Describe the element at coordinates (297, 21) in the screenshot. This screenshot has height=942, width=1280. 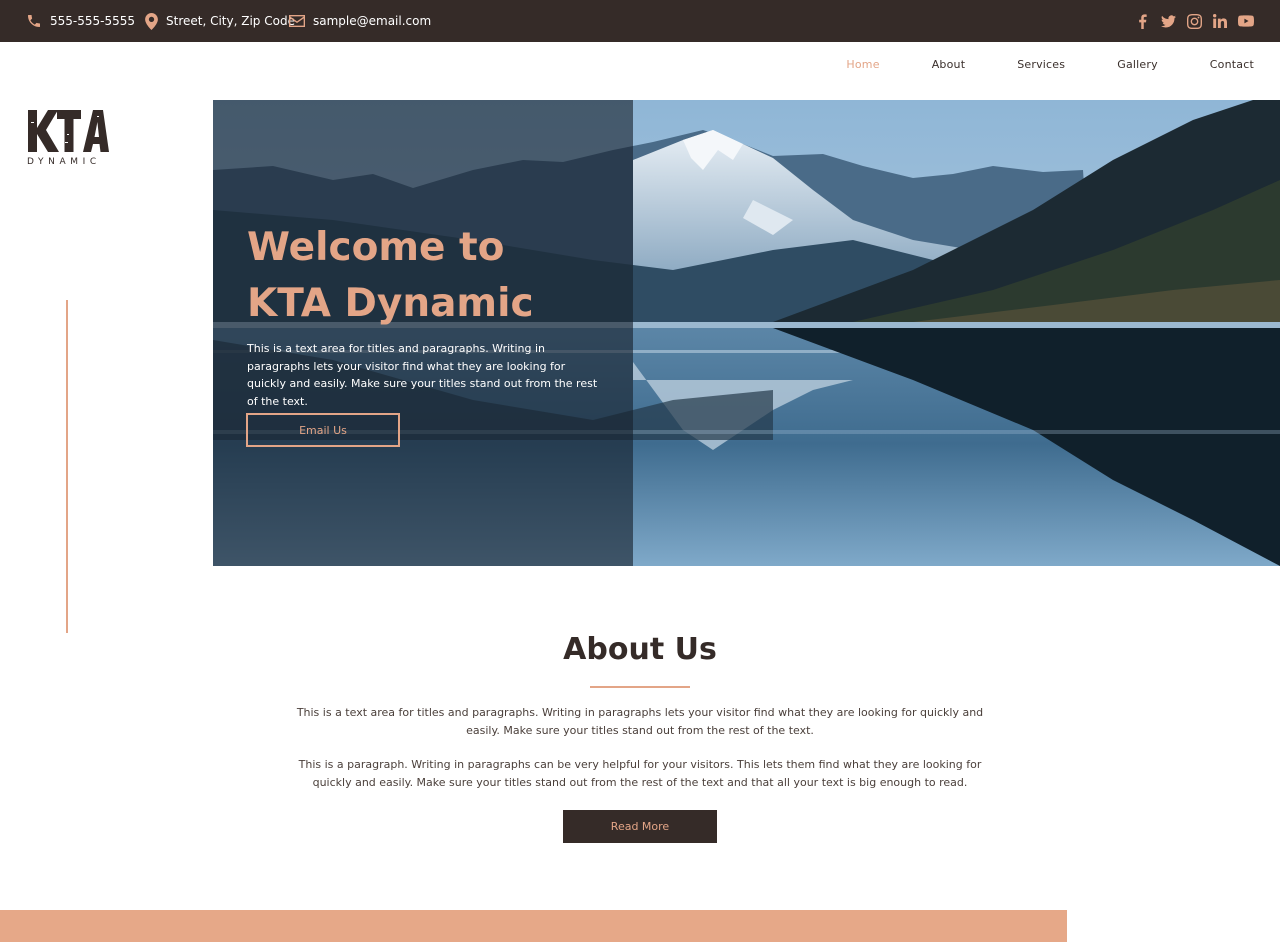
I see `envelope-icon` at that location.